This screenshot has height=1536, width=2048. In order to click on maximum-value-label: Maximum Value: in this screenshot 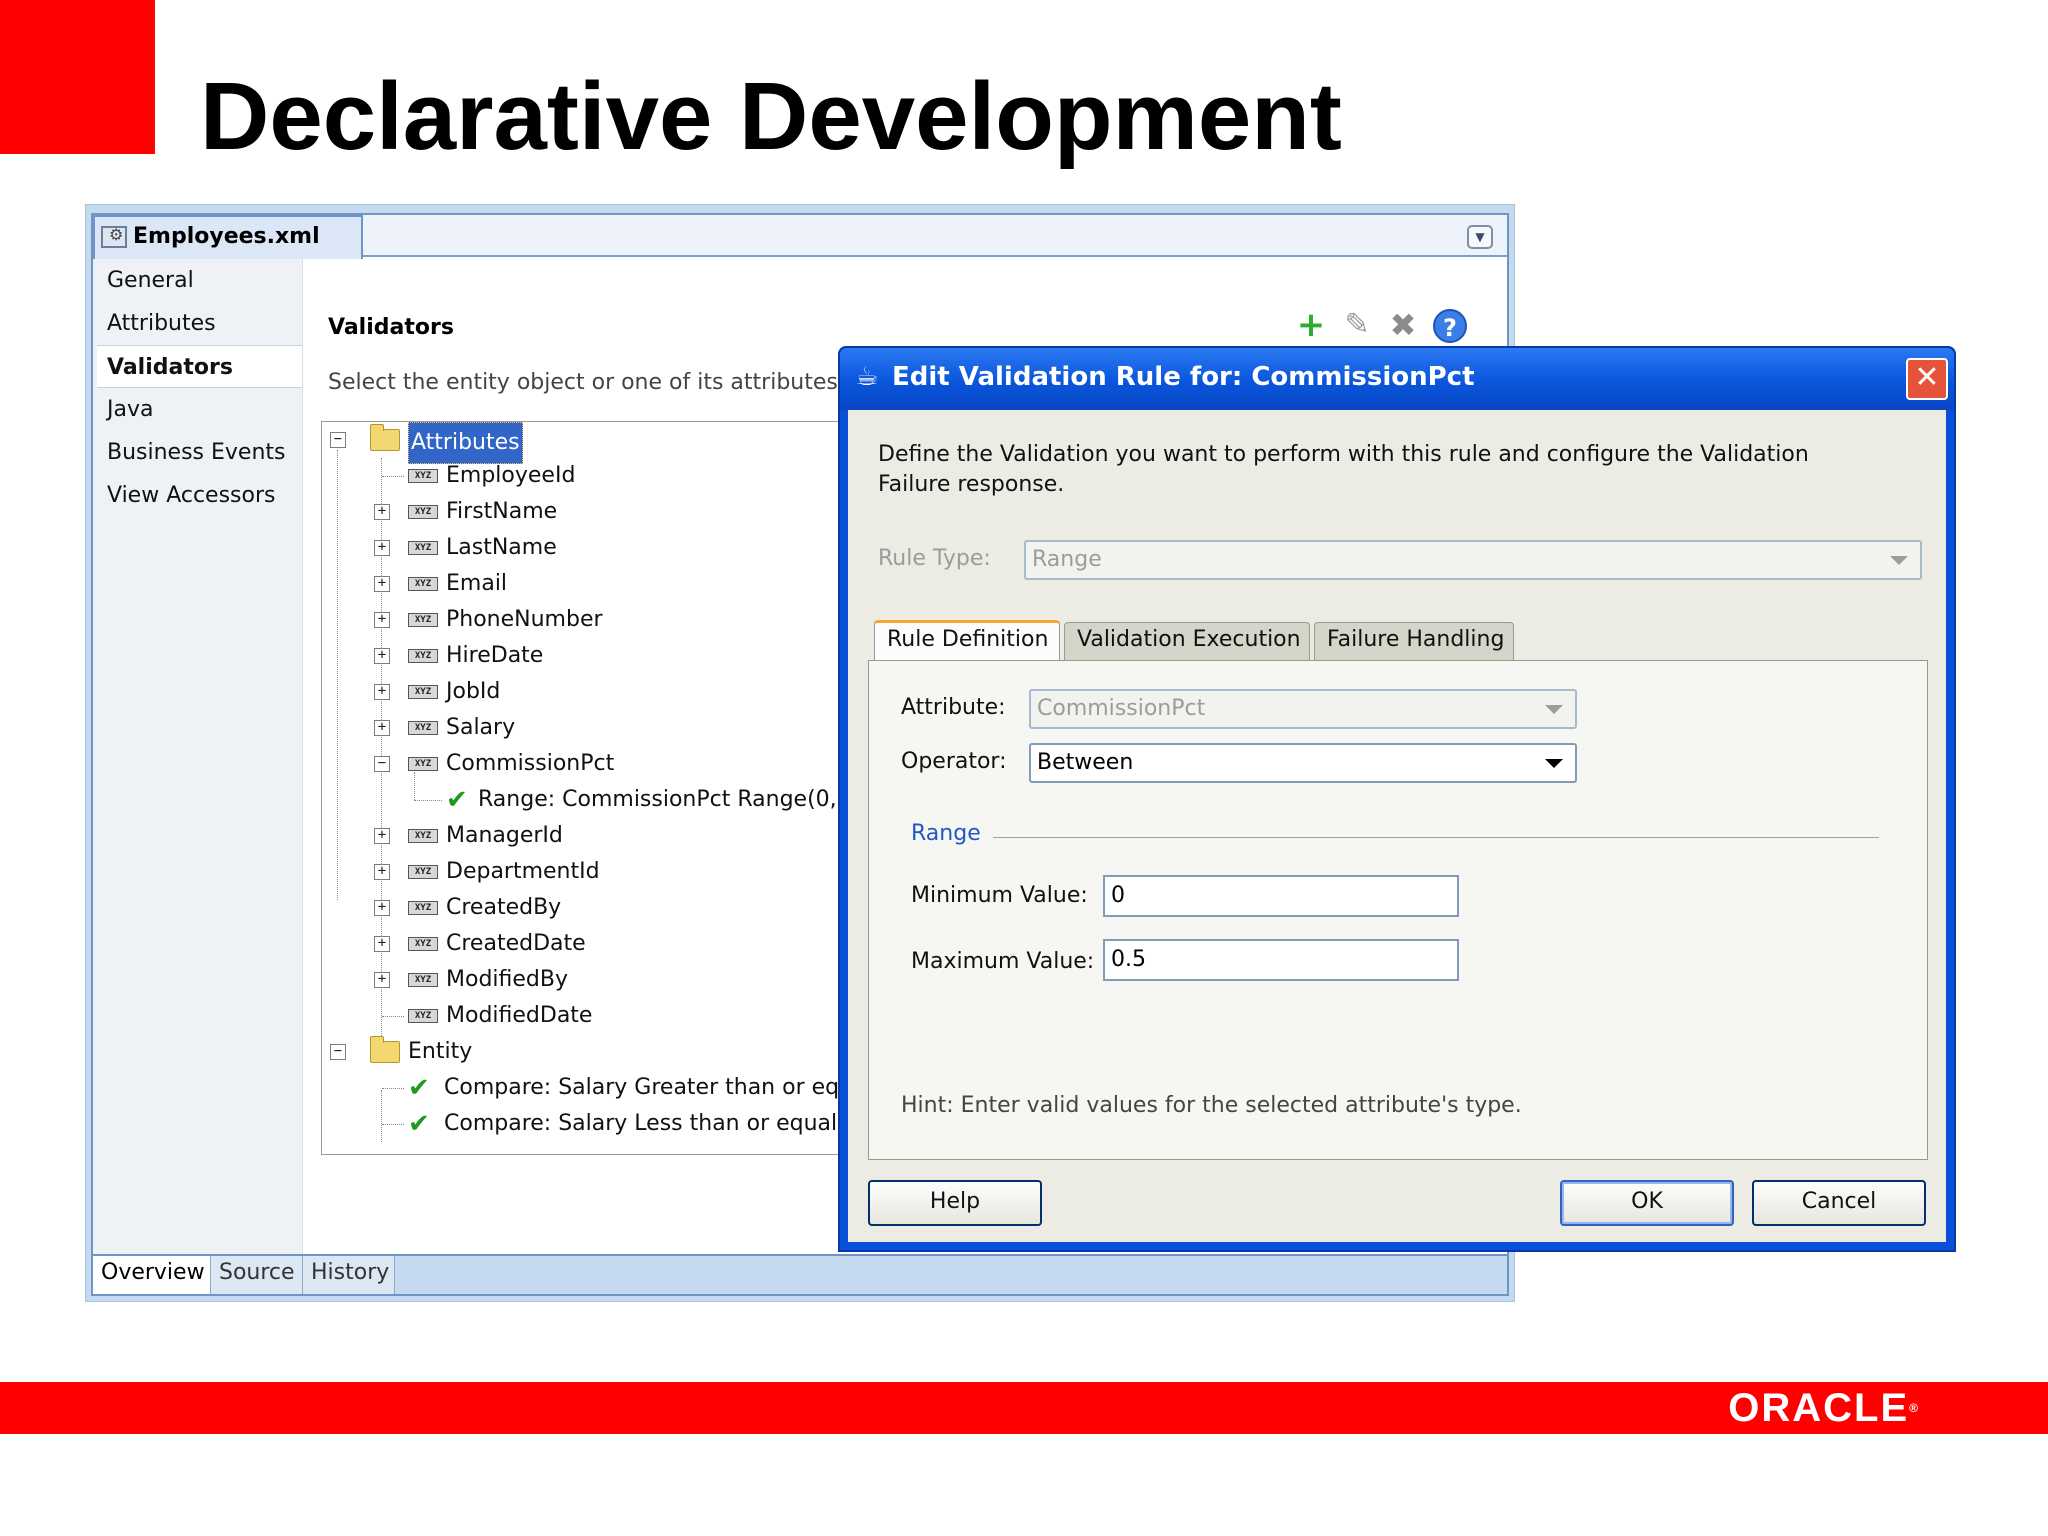, I will do `click(1003, 961)`.